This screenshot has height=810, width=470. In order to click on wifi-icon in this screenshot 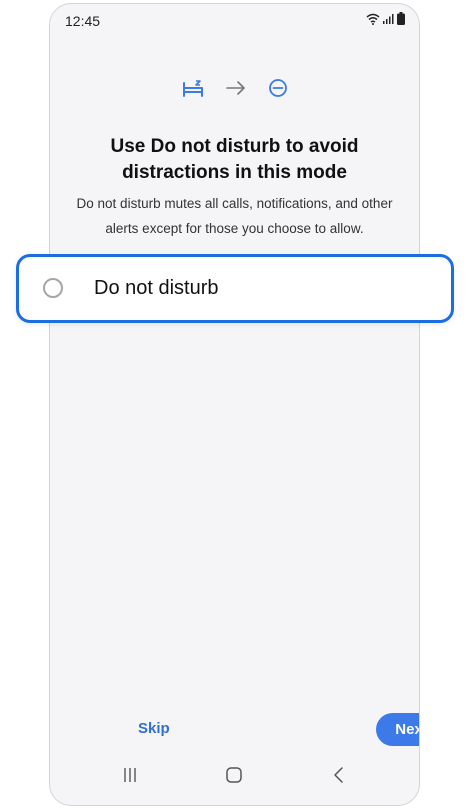, I will do `click(373, 19)`.